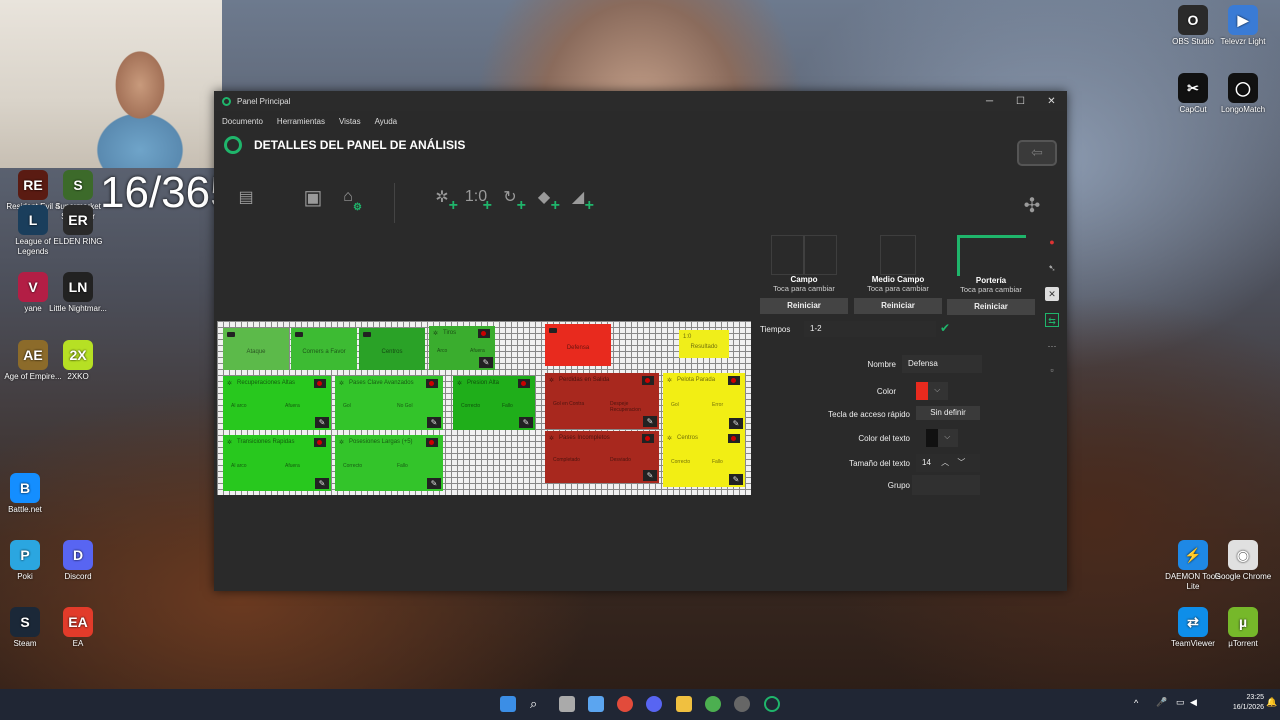  What do you see at coordinates (625, 704) in the screenshot?
I see `chrome-taskbar-icon` at bounding box center [625, 704].